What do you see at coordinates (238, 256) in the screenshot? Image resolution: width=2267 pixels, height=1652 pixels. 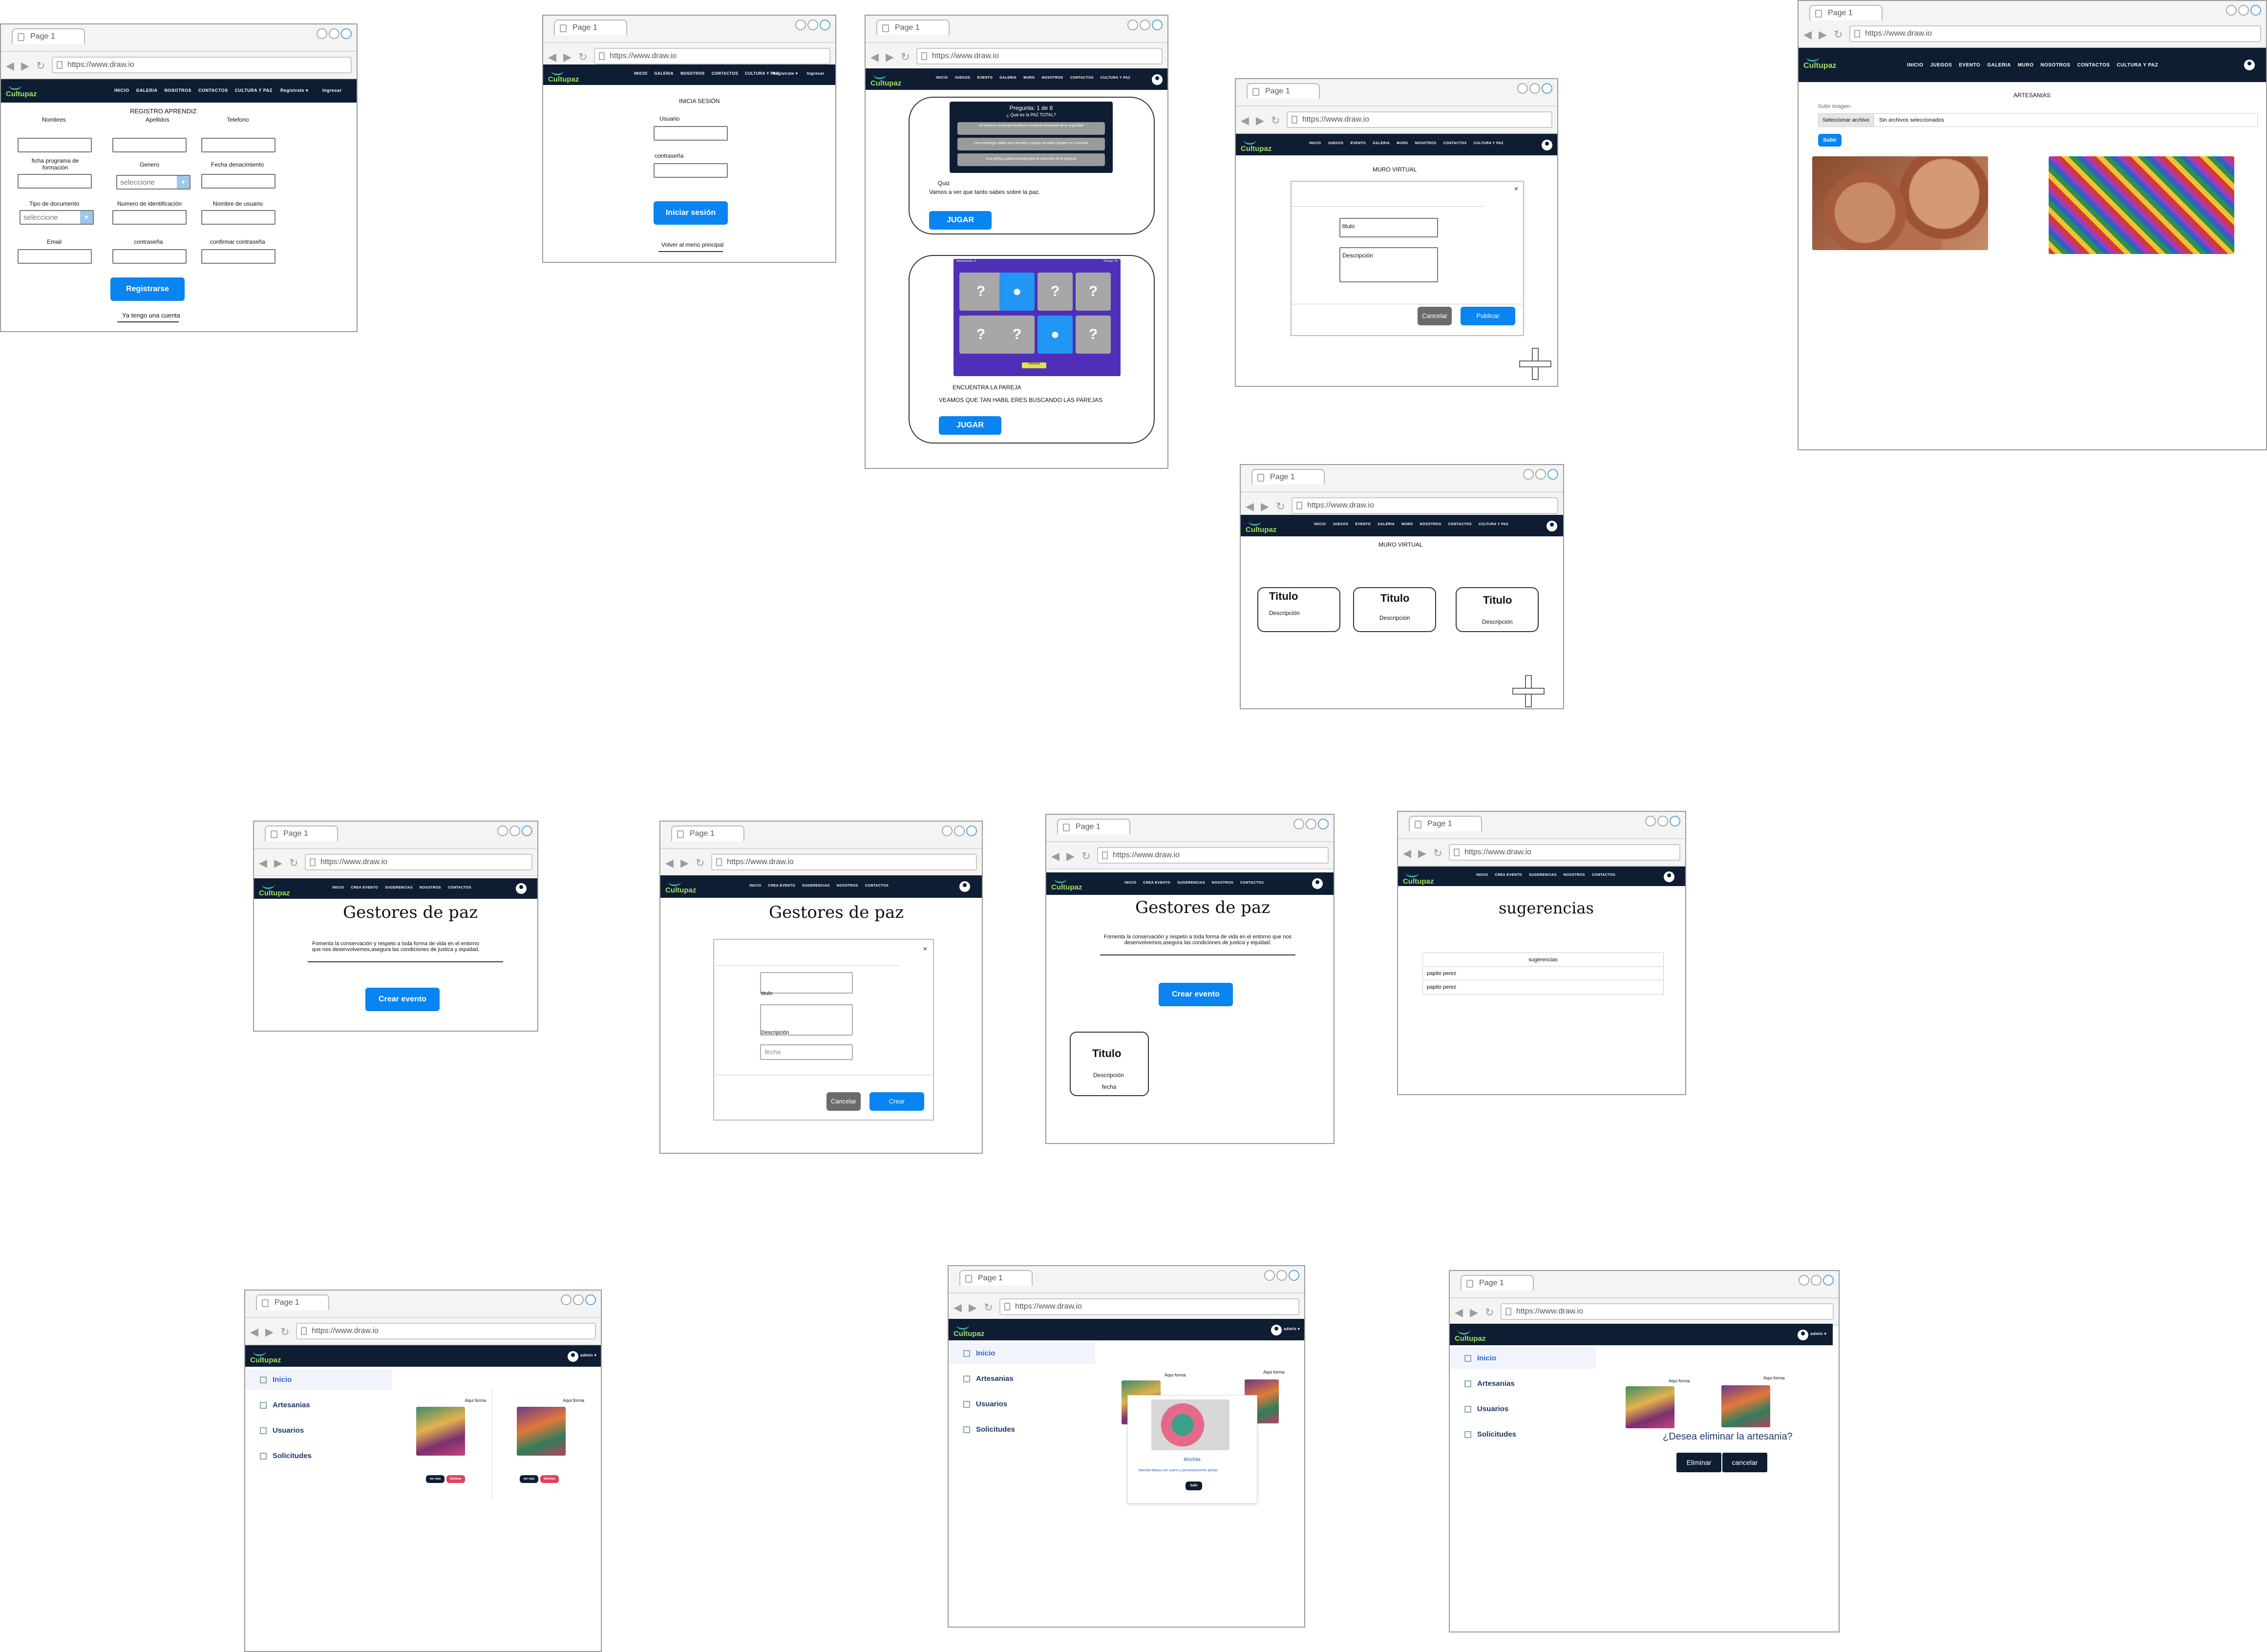 I see `confirm-password-input` at bounding box center [238, 256].